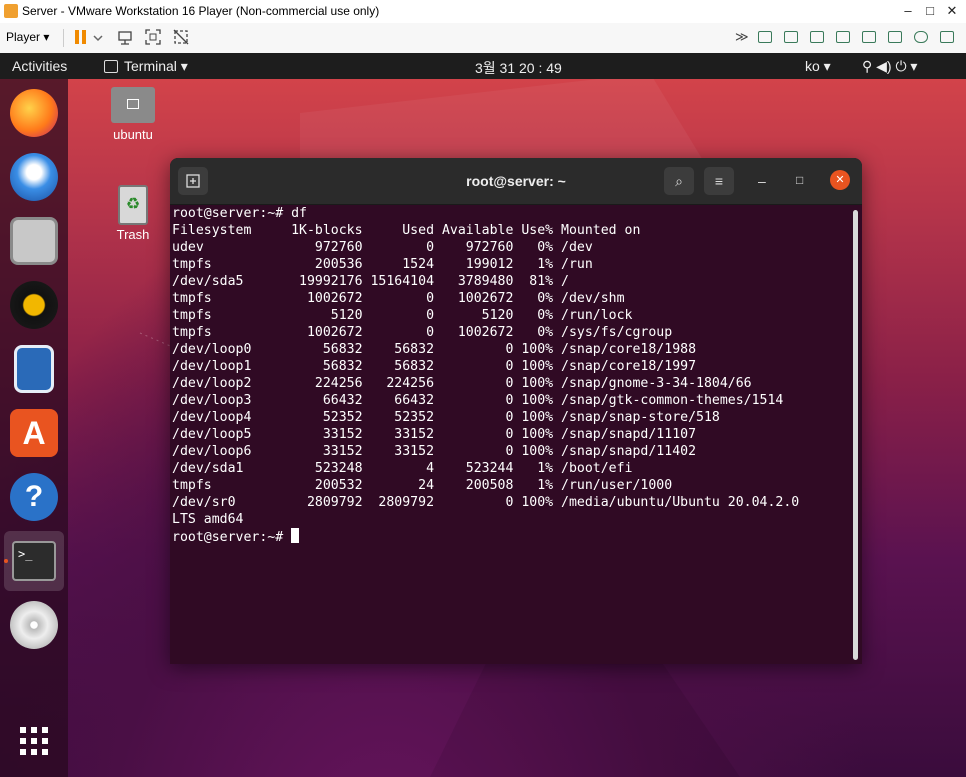 The height and width of the screenshot is (777, 966). Describe the element at coordinates (34, 741) in the screenshot. I see `show-applications-icon` at that location.